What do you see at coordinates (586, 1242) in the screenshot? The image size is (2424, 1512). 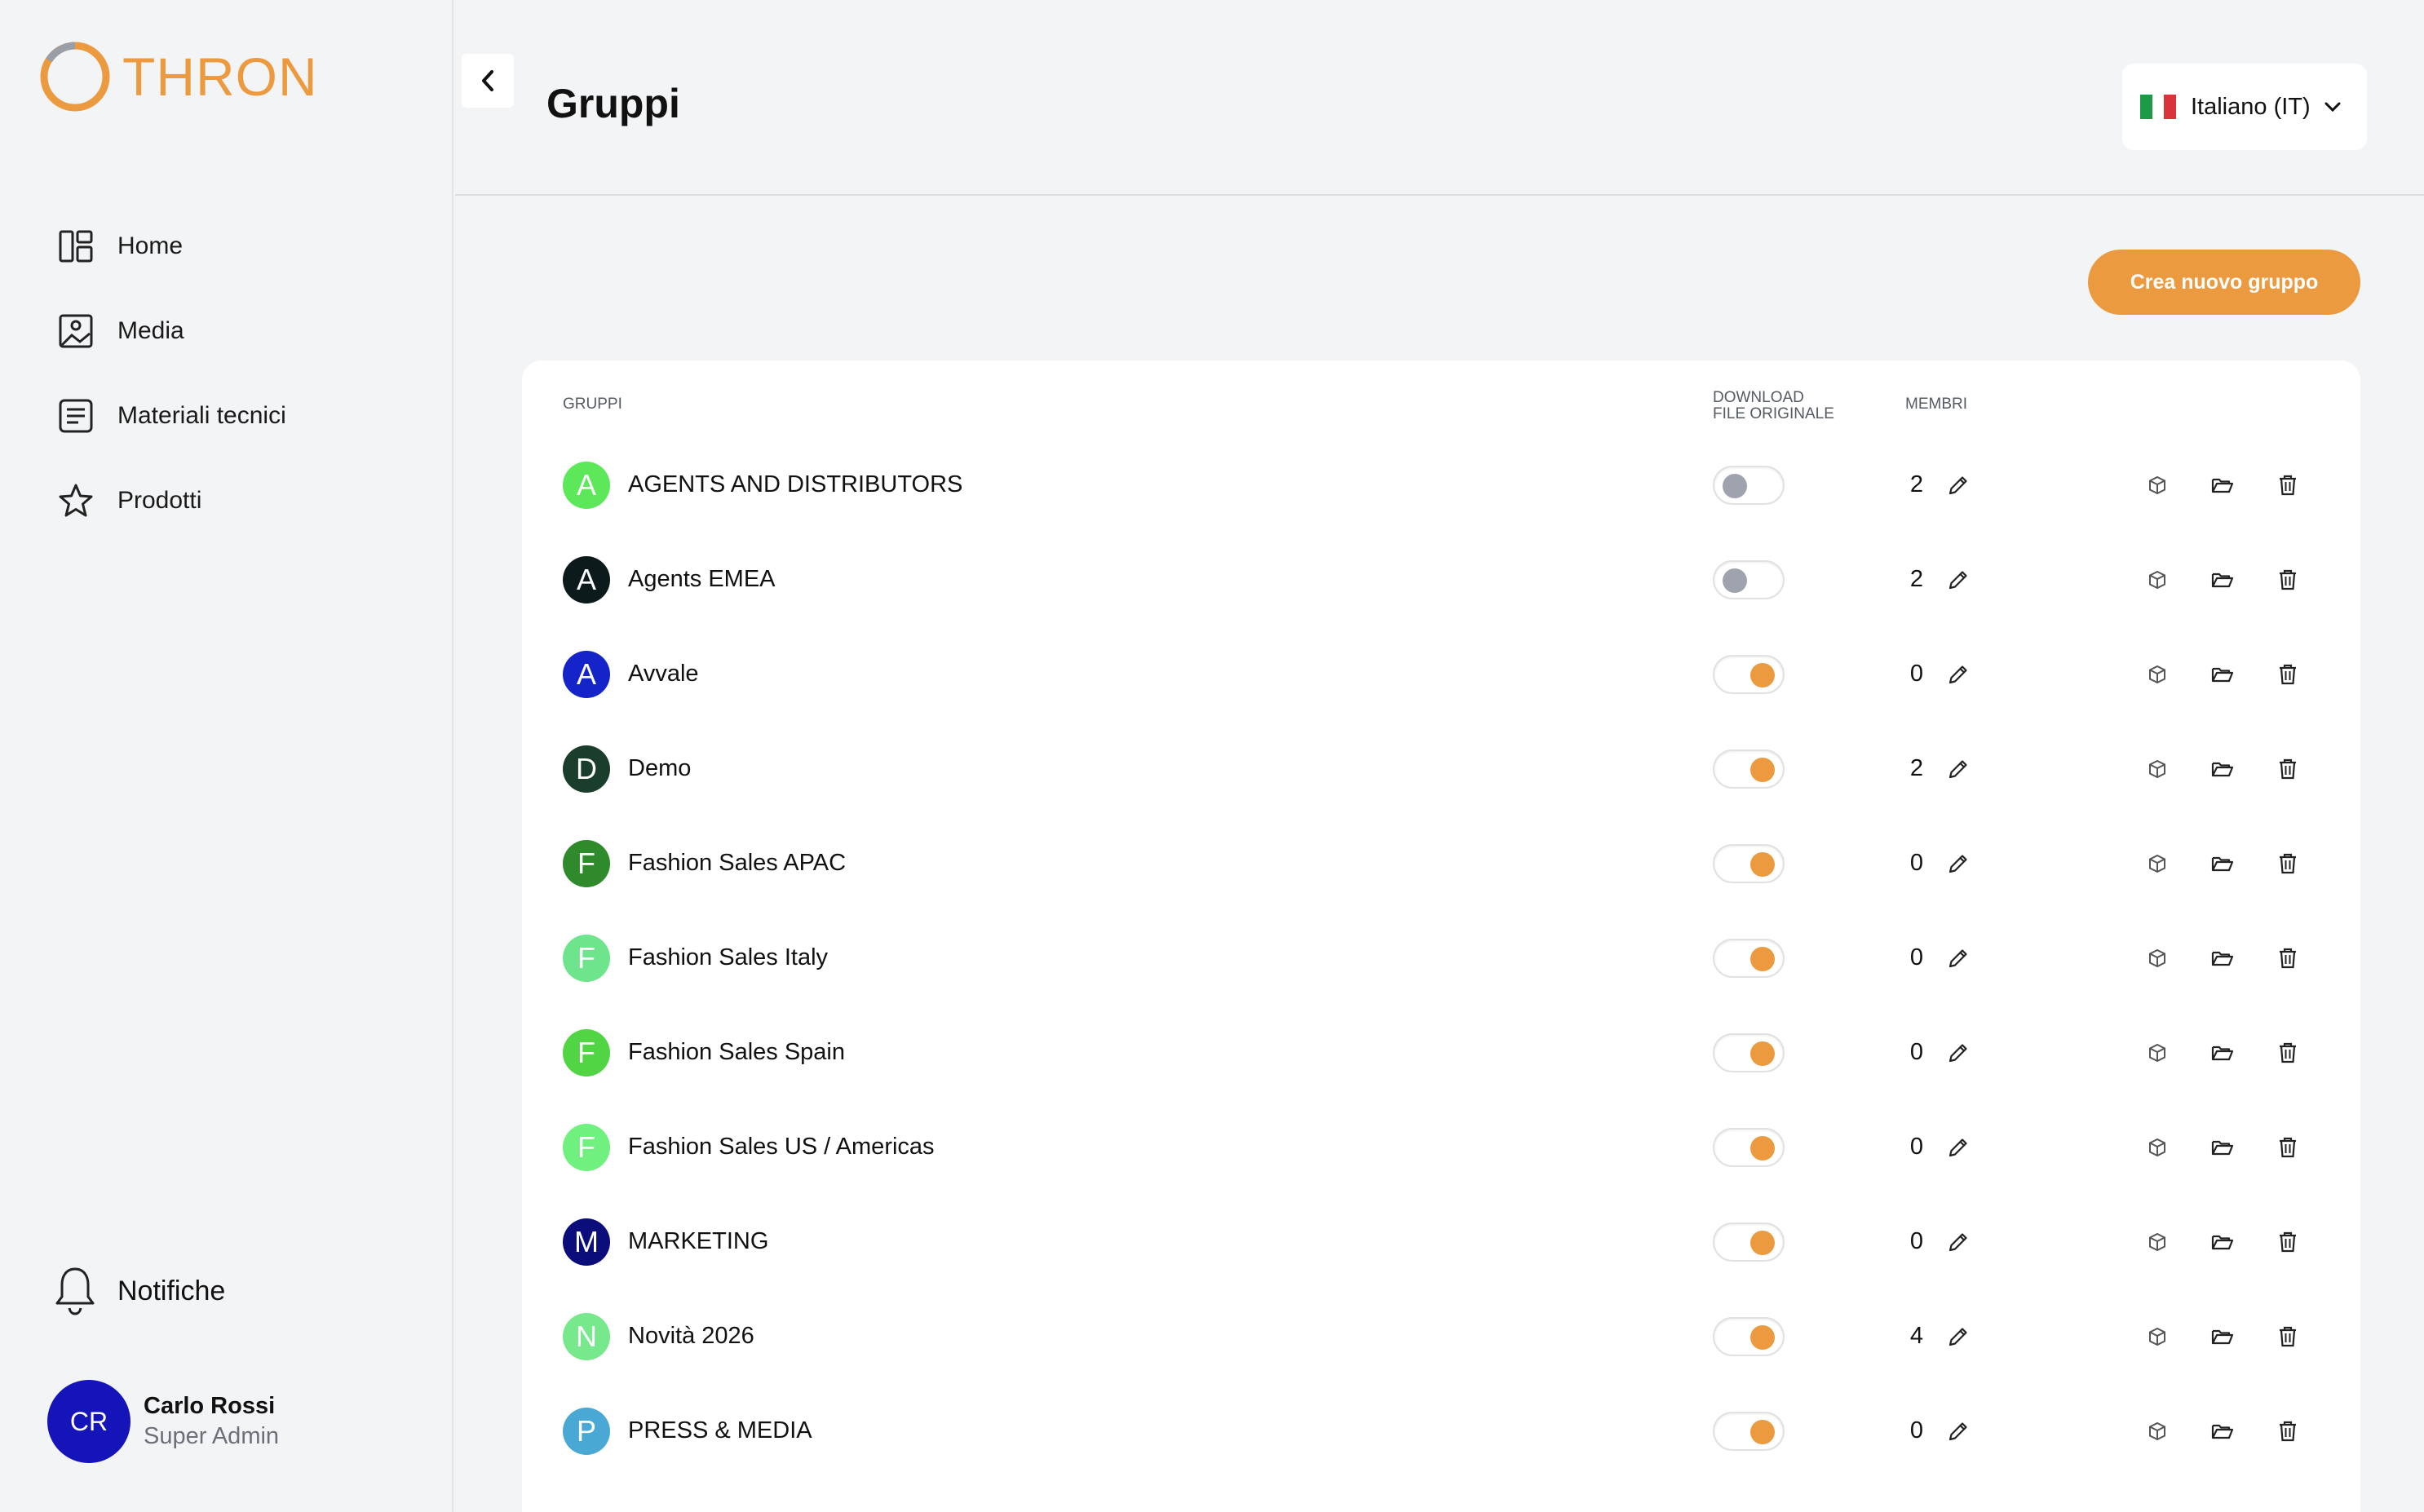 I see `group-avatar: M` at bounding box center [586, 1242].